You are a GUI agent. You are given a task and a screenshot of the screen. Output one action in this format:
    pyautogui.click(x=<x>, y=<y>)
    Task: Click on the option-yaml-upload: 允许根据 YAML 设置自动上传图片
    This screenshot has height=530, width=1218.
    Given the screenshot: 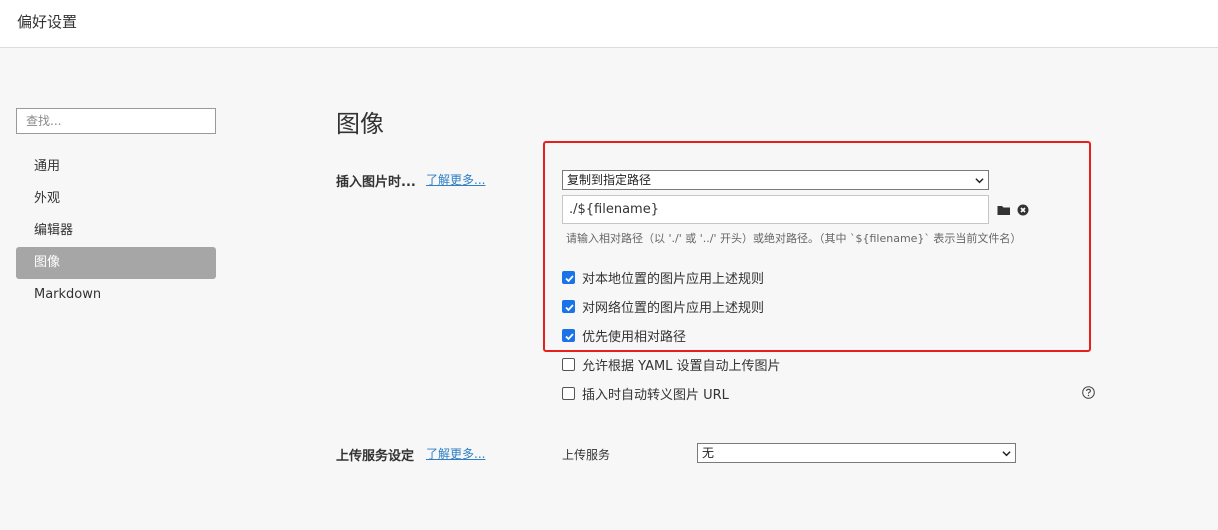 What is the action you would take?
    pyautogui.click(x=671, y=364)
    